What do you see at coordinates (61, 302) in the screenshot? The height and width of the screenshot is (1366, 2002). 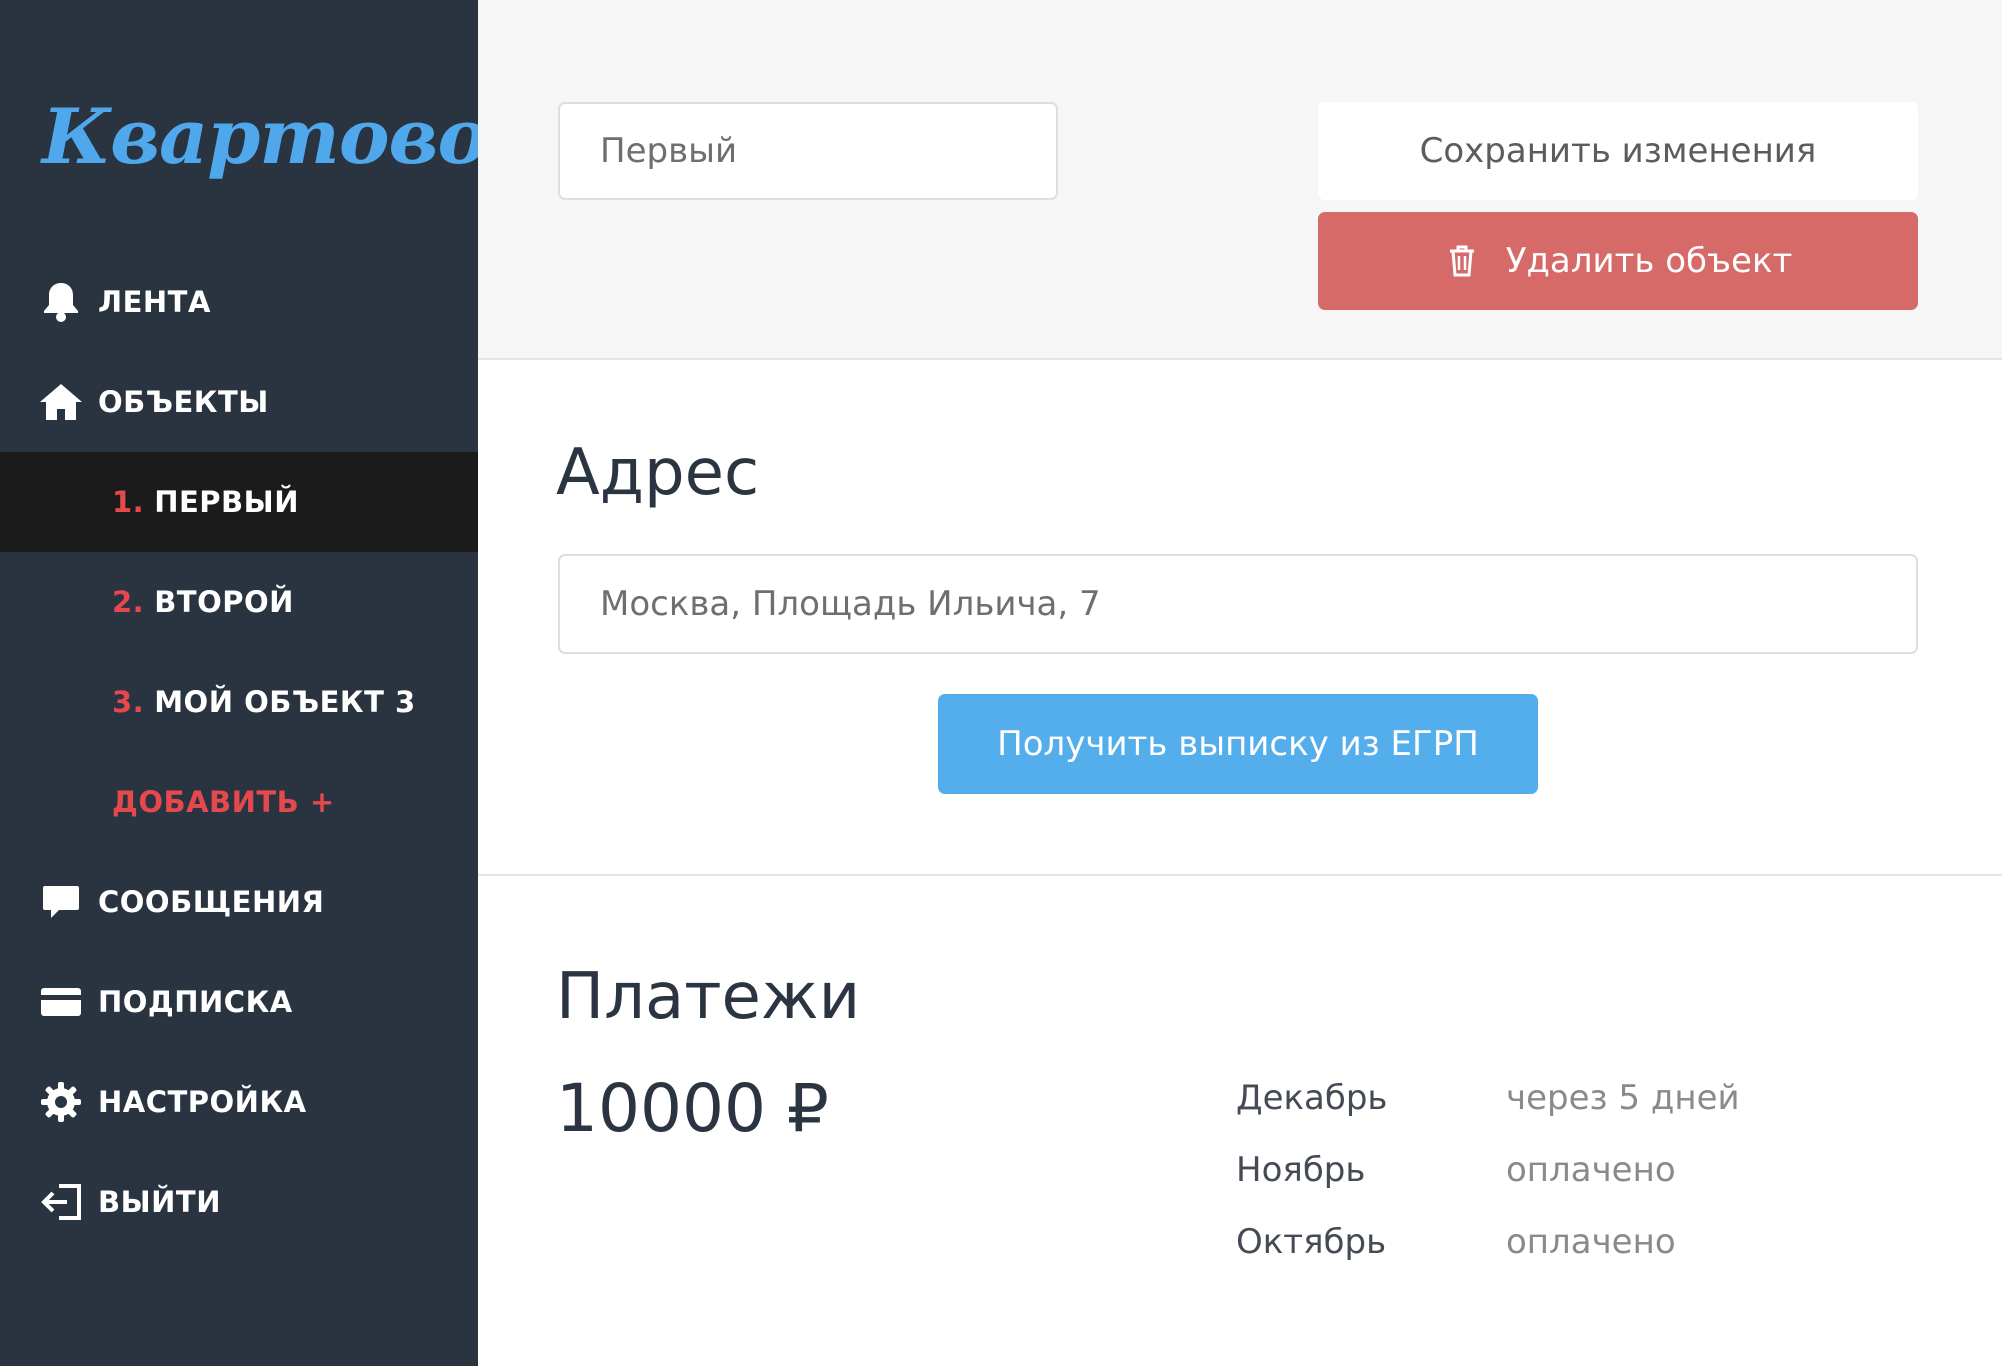 I see `bell-icon` at bounding box center [61, 302].